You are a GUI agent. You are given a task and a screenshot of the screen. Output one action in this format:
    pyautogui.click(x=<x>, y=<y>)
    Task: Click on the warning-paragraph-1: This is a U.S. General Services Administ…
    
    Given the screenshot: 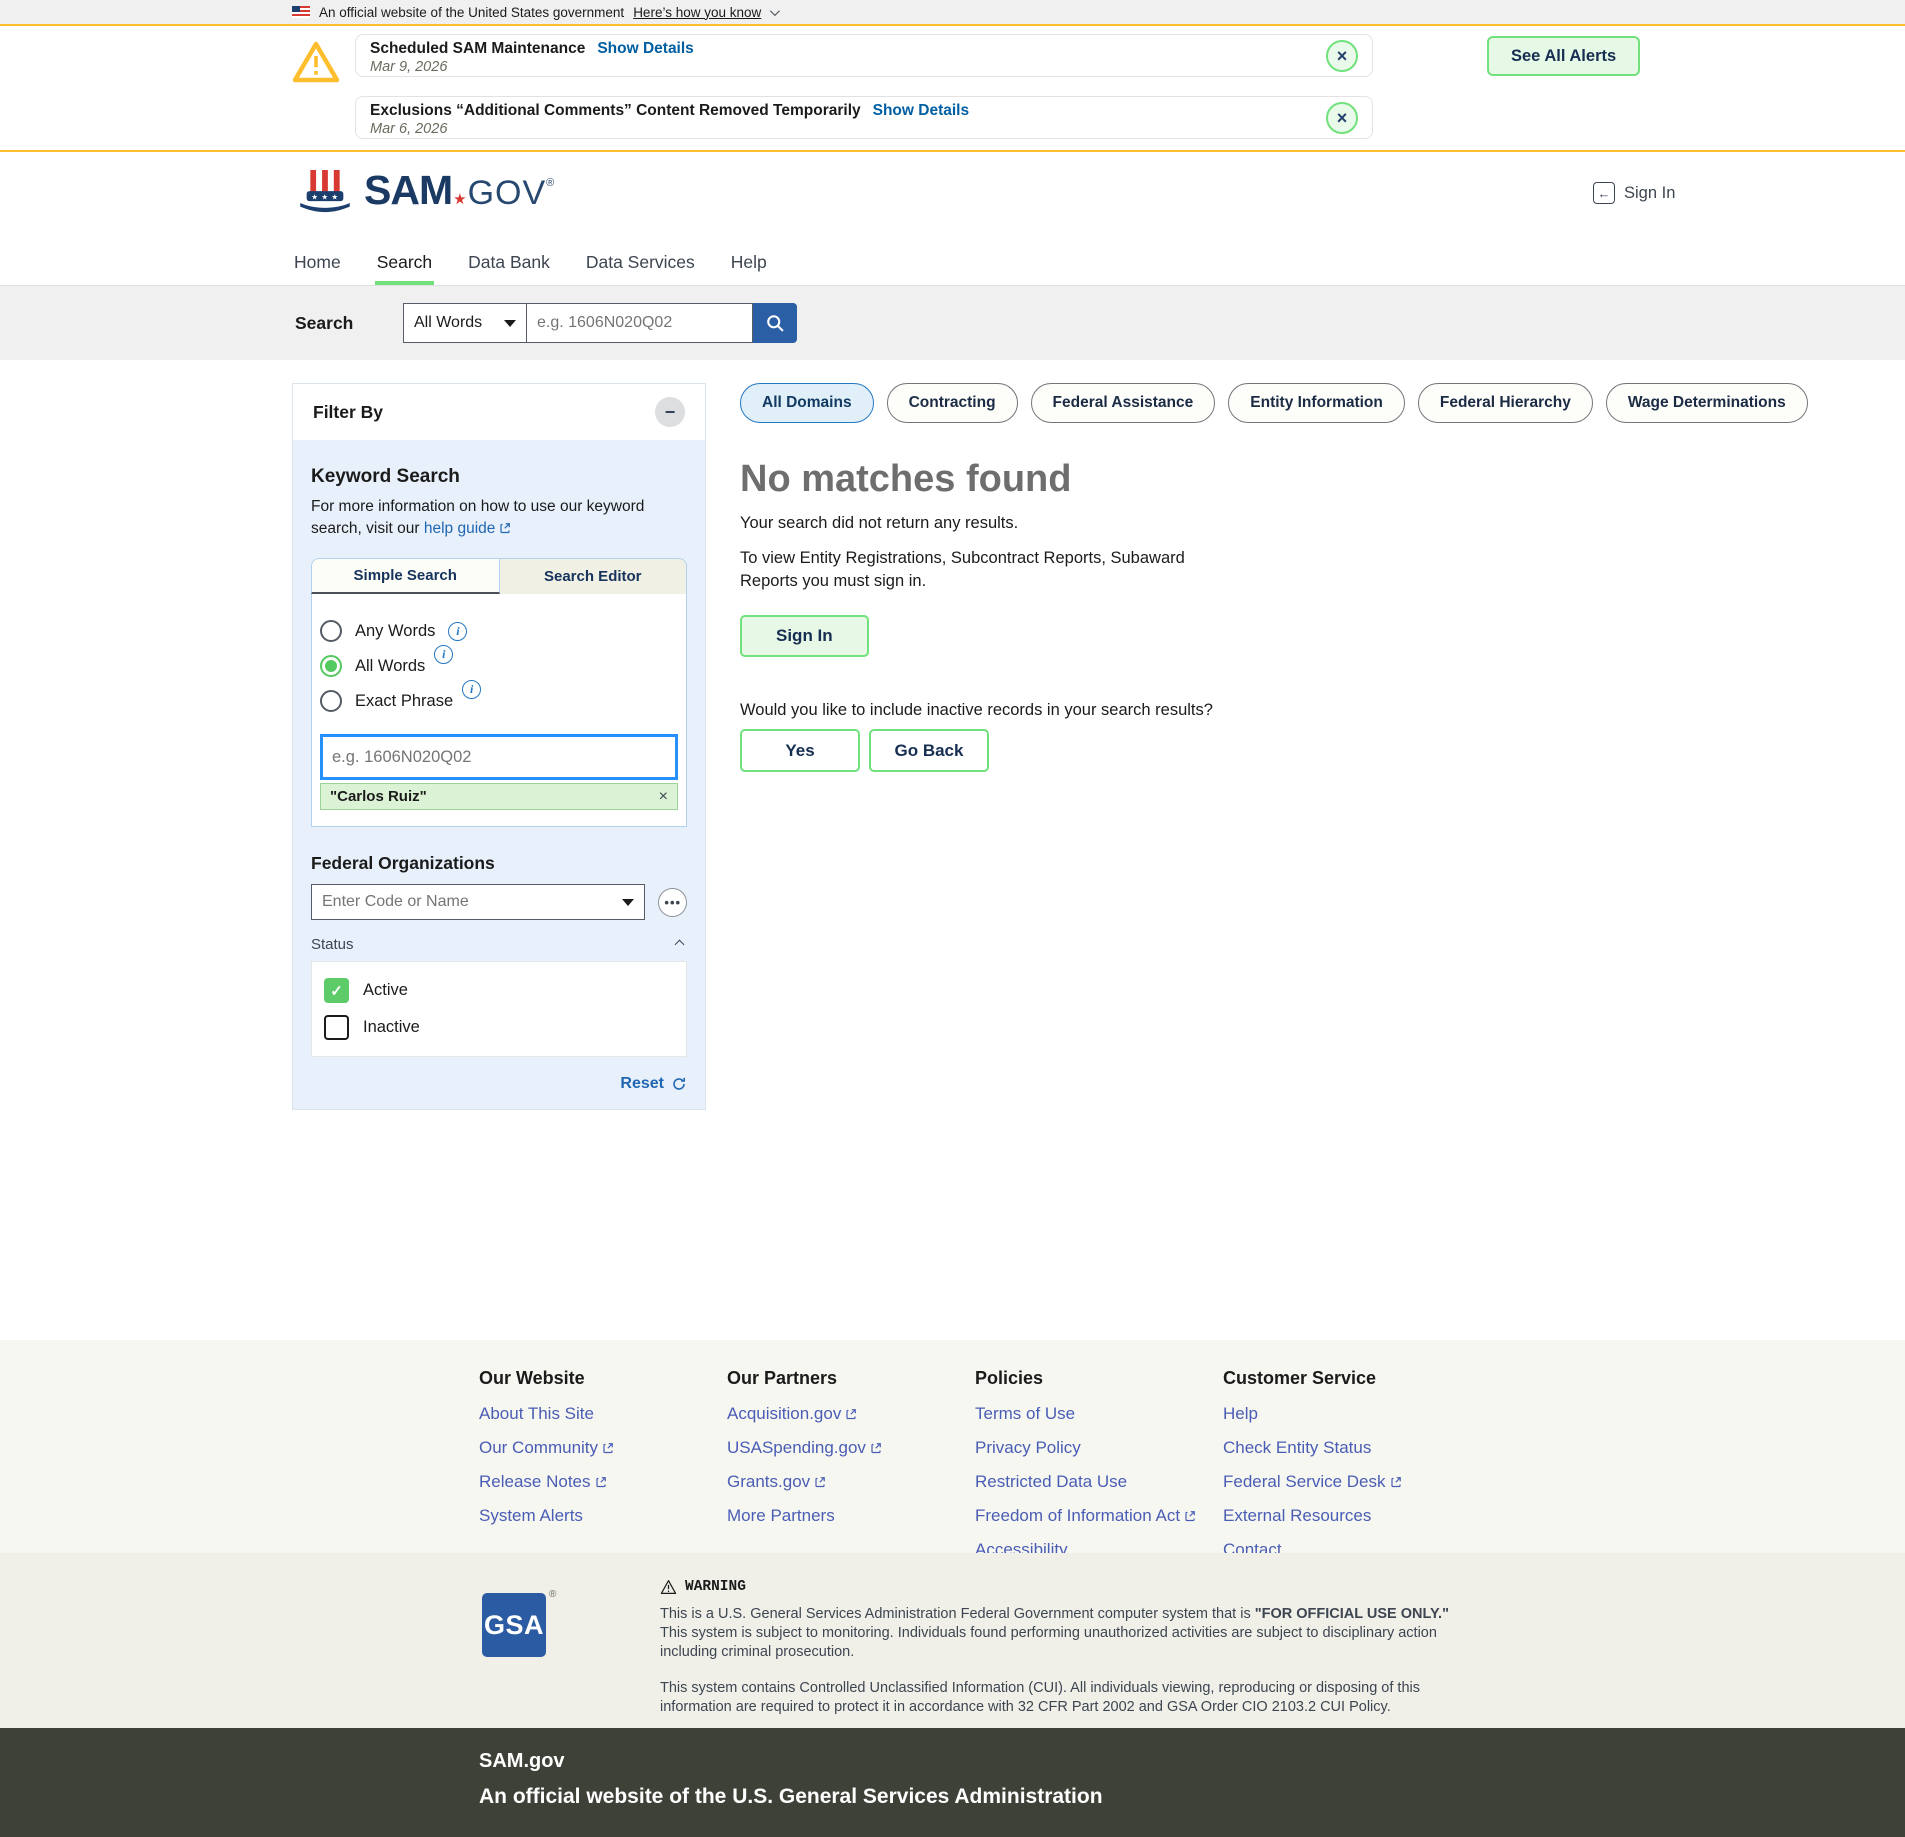 What is the action you would take?
    pyautogui.click(x=1054, y=1633)
    